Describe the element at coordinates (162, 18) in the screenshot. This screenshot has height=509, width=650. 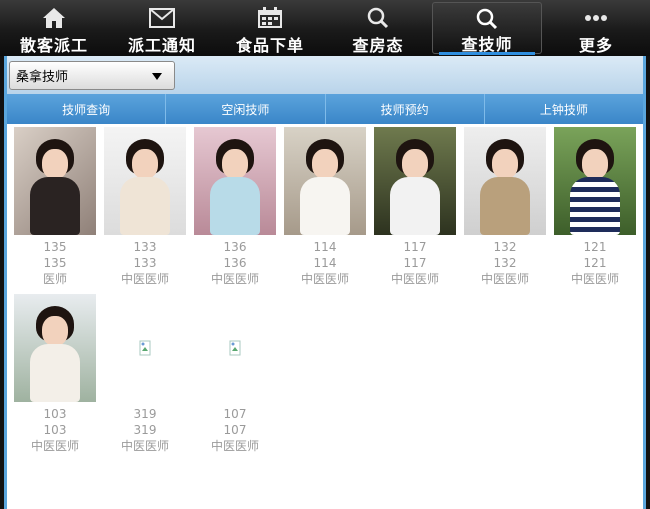
I see `mail-icon` at that location.